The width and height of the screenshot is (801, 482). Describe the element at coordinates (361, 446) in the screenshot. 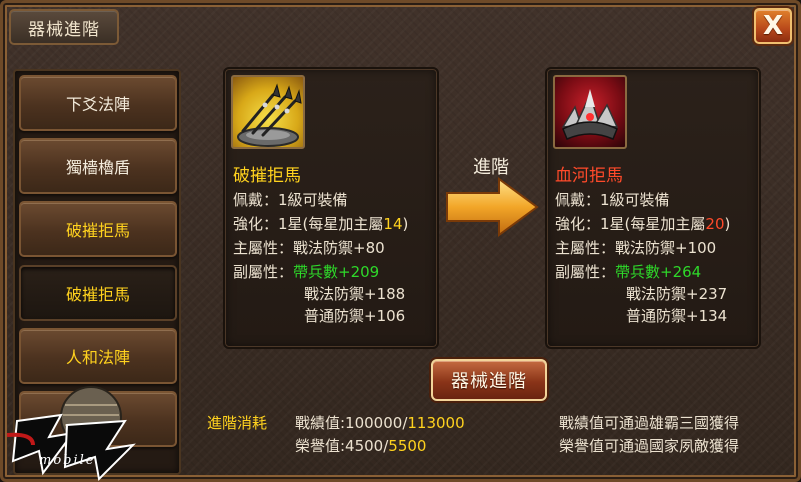

I see `honor-cost: 榮譽值:4500/5500` at that location.